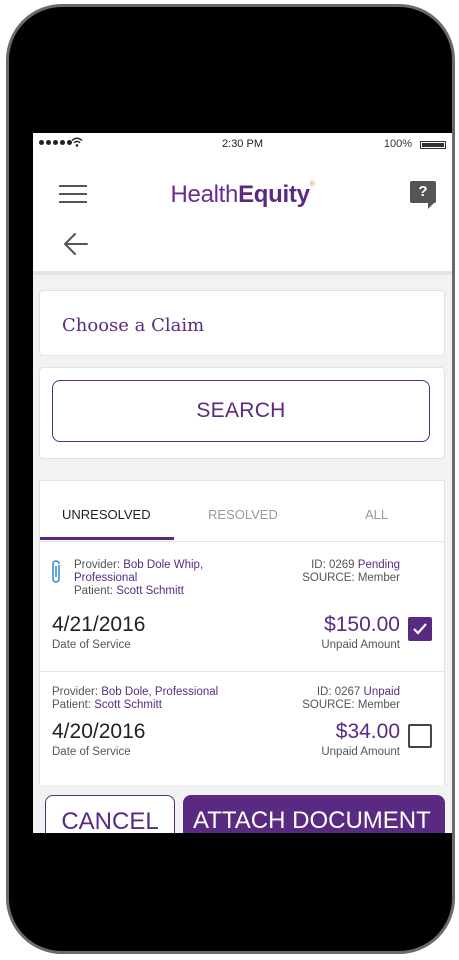 This screenshot has width=459, height=960. I want to click on claim-provider: Bob Dole, Professional, so click(160, 692).